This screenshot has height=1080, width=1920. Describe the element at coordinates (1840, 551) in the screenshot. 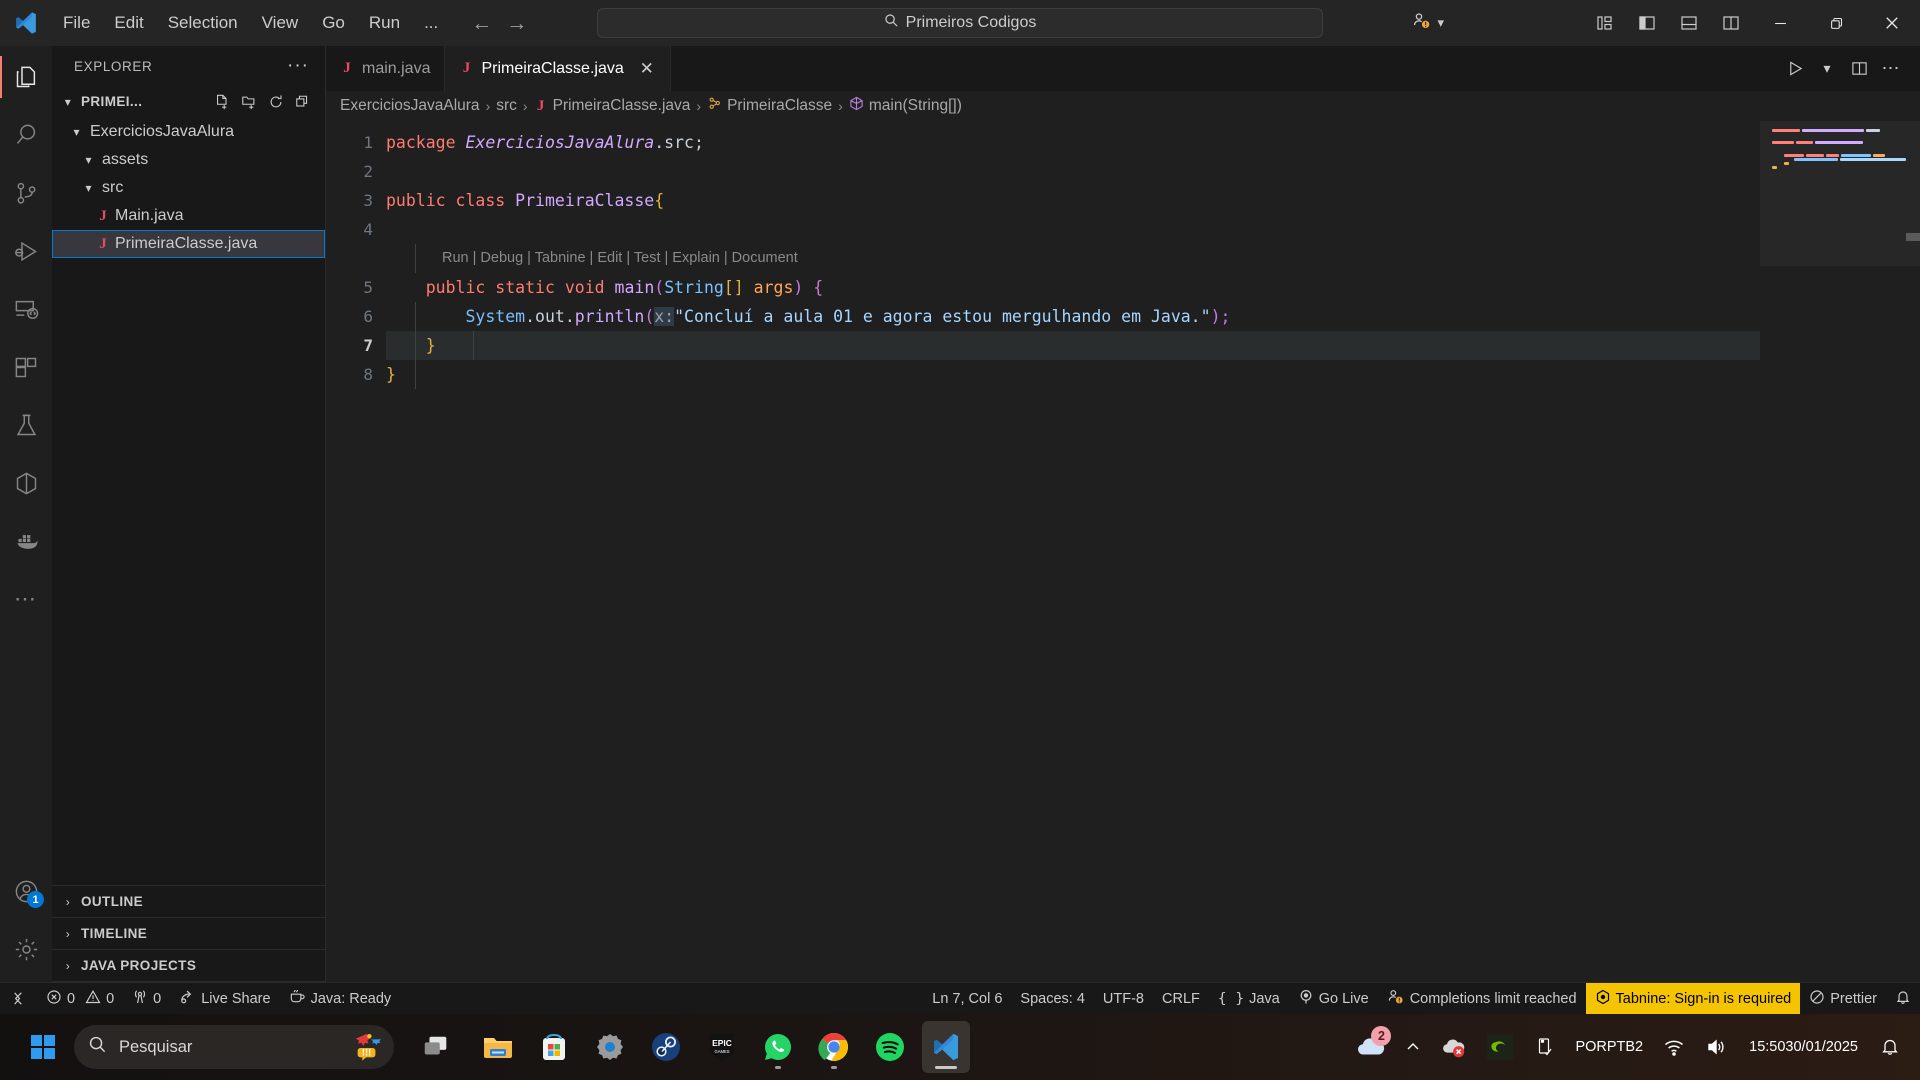

I see `minimap` at that location.